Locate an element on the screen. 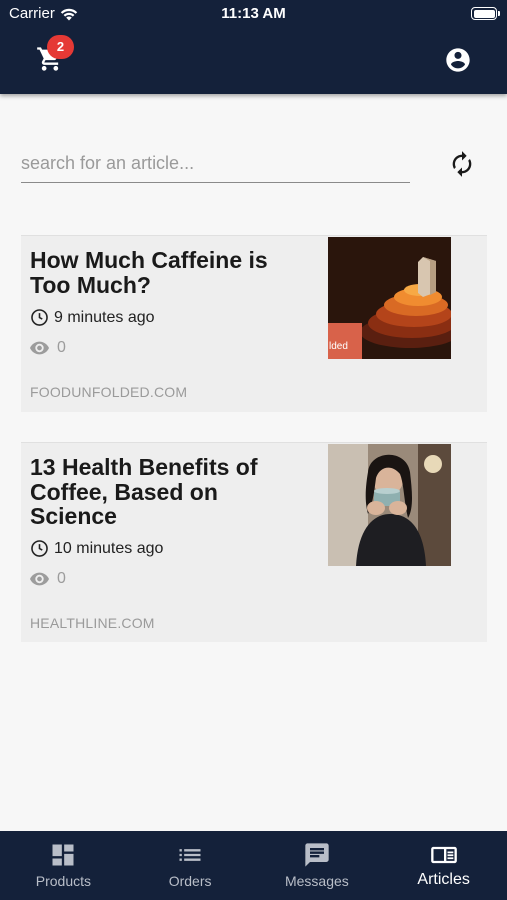  search-field is located at coordinates (215, 164).